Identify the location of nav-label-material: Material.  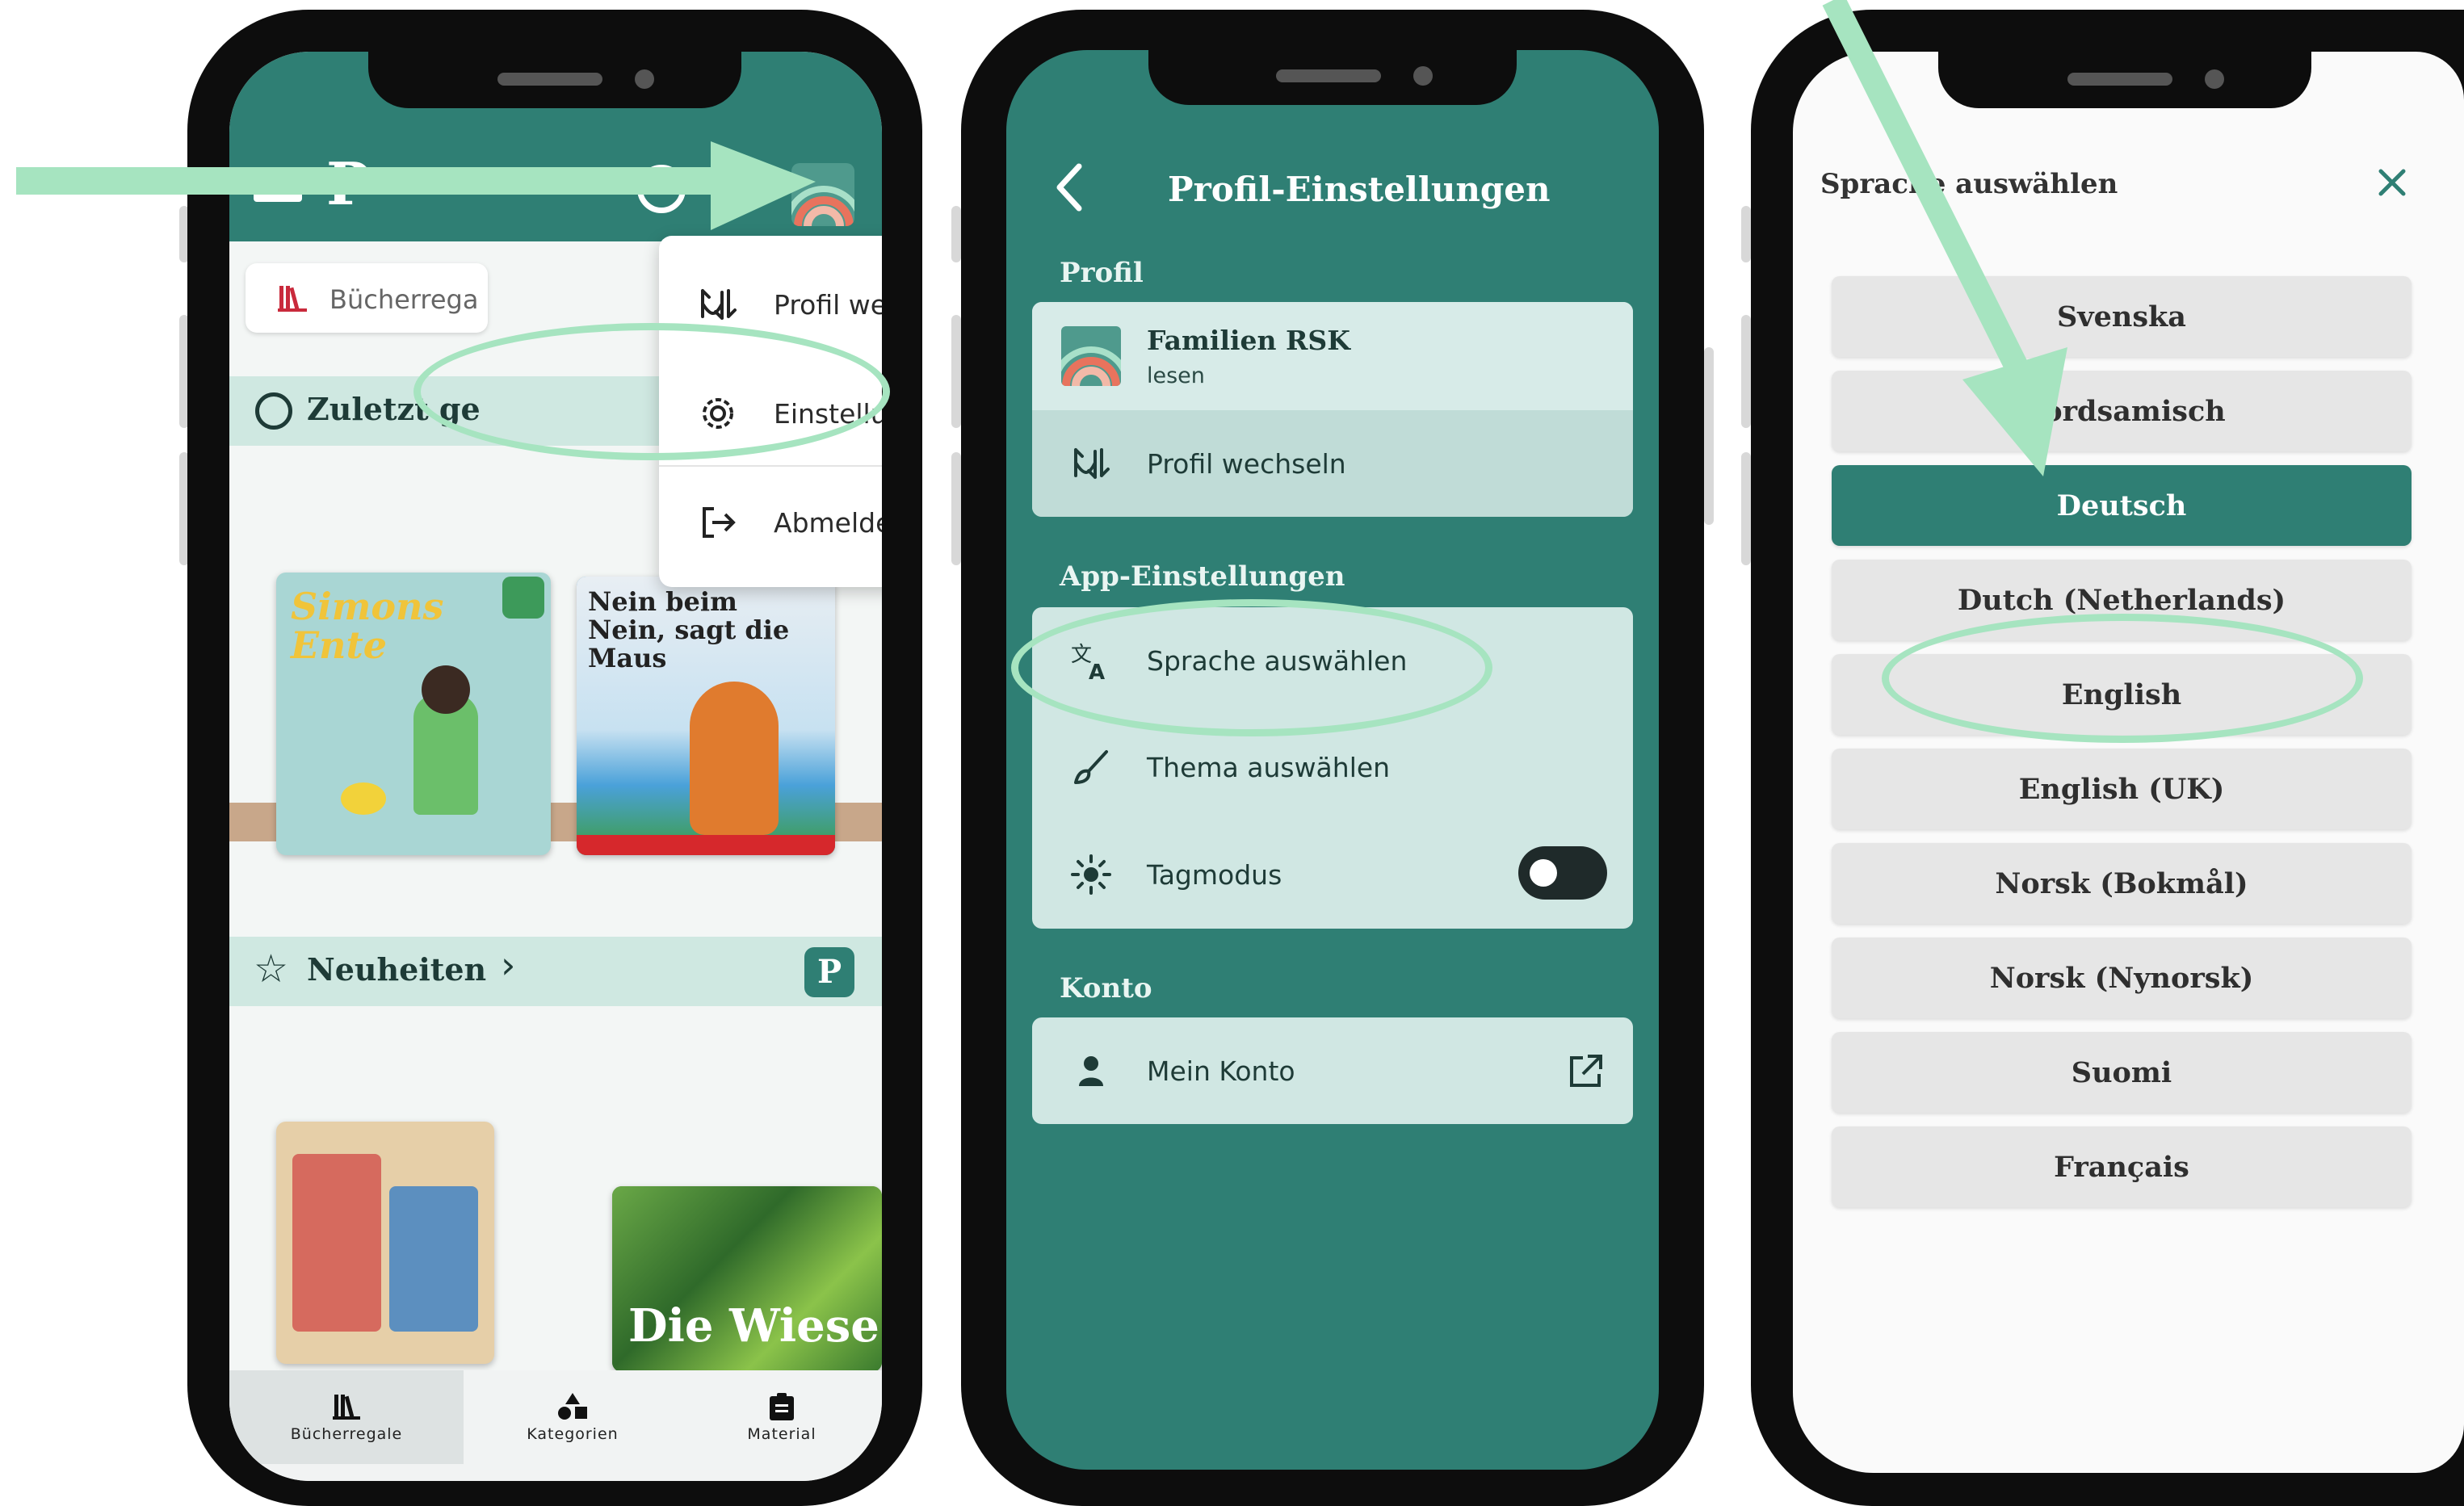
(781, 1434).